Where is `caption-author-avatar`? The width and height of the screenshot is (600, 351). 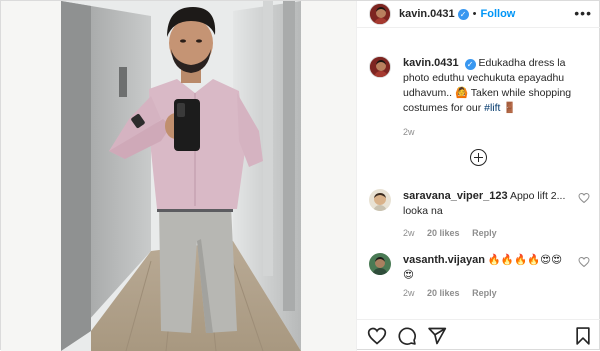 caption-author-avatar is located at coordinates (380, 67).